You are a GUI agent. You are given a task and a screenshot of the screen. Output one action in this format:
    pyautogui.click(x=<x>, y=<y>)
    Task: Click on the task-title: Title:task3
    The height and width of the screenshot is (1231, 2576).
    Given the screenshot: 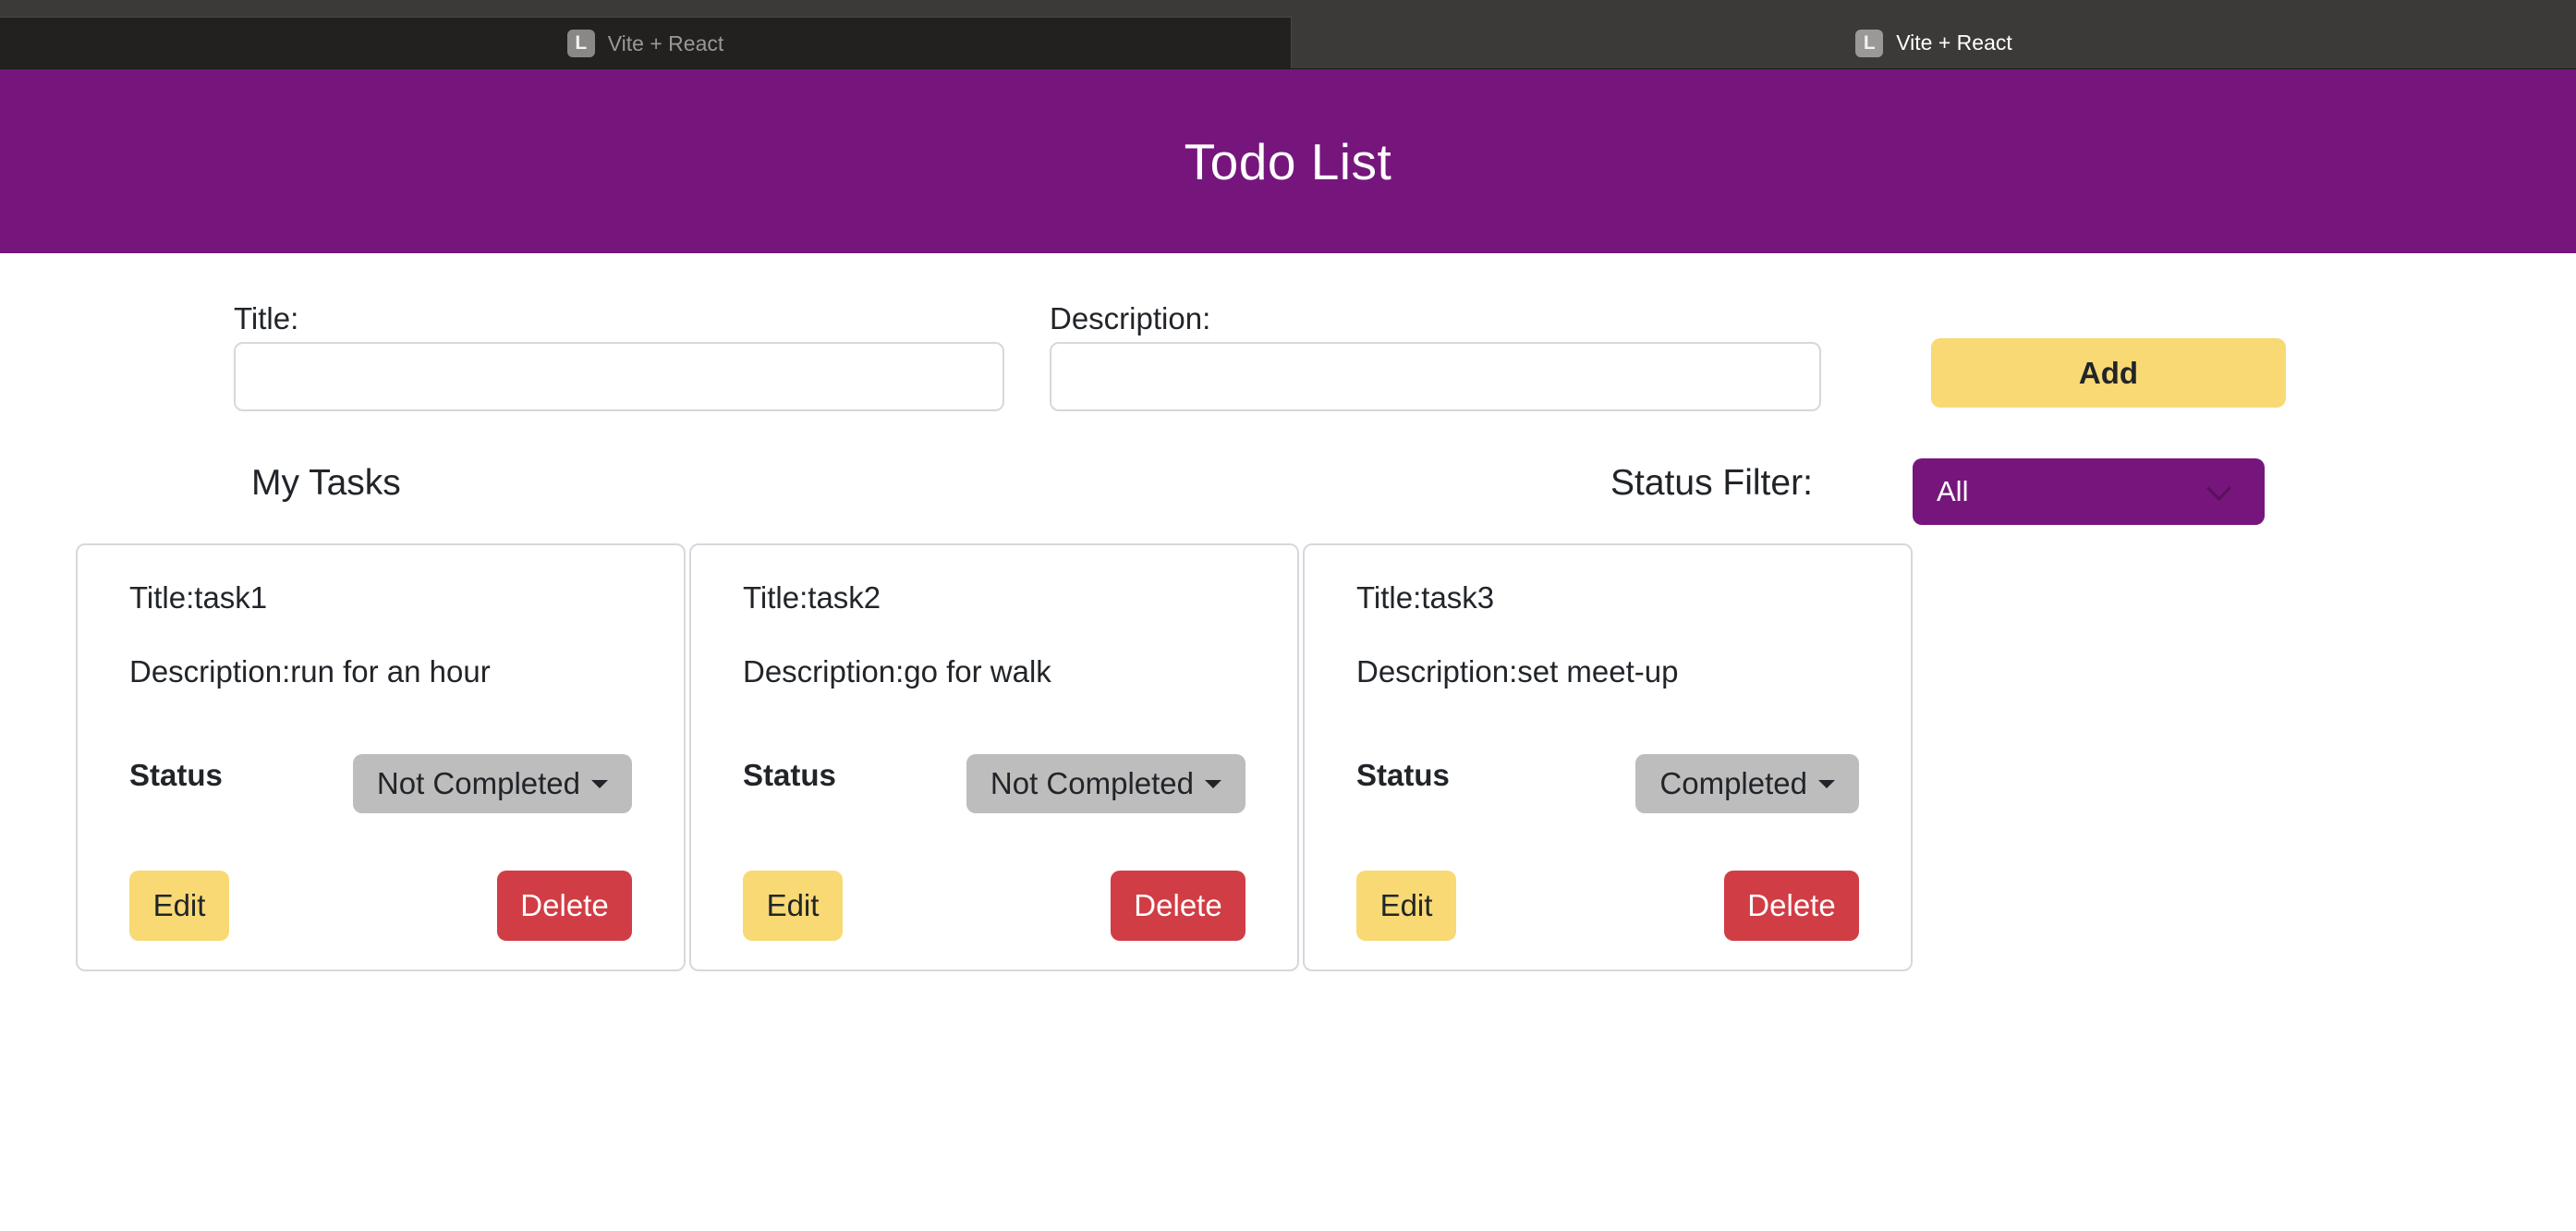 What is the action you would take?
    pyautogui.click(x=1425, y=597)
    